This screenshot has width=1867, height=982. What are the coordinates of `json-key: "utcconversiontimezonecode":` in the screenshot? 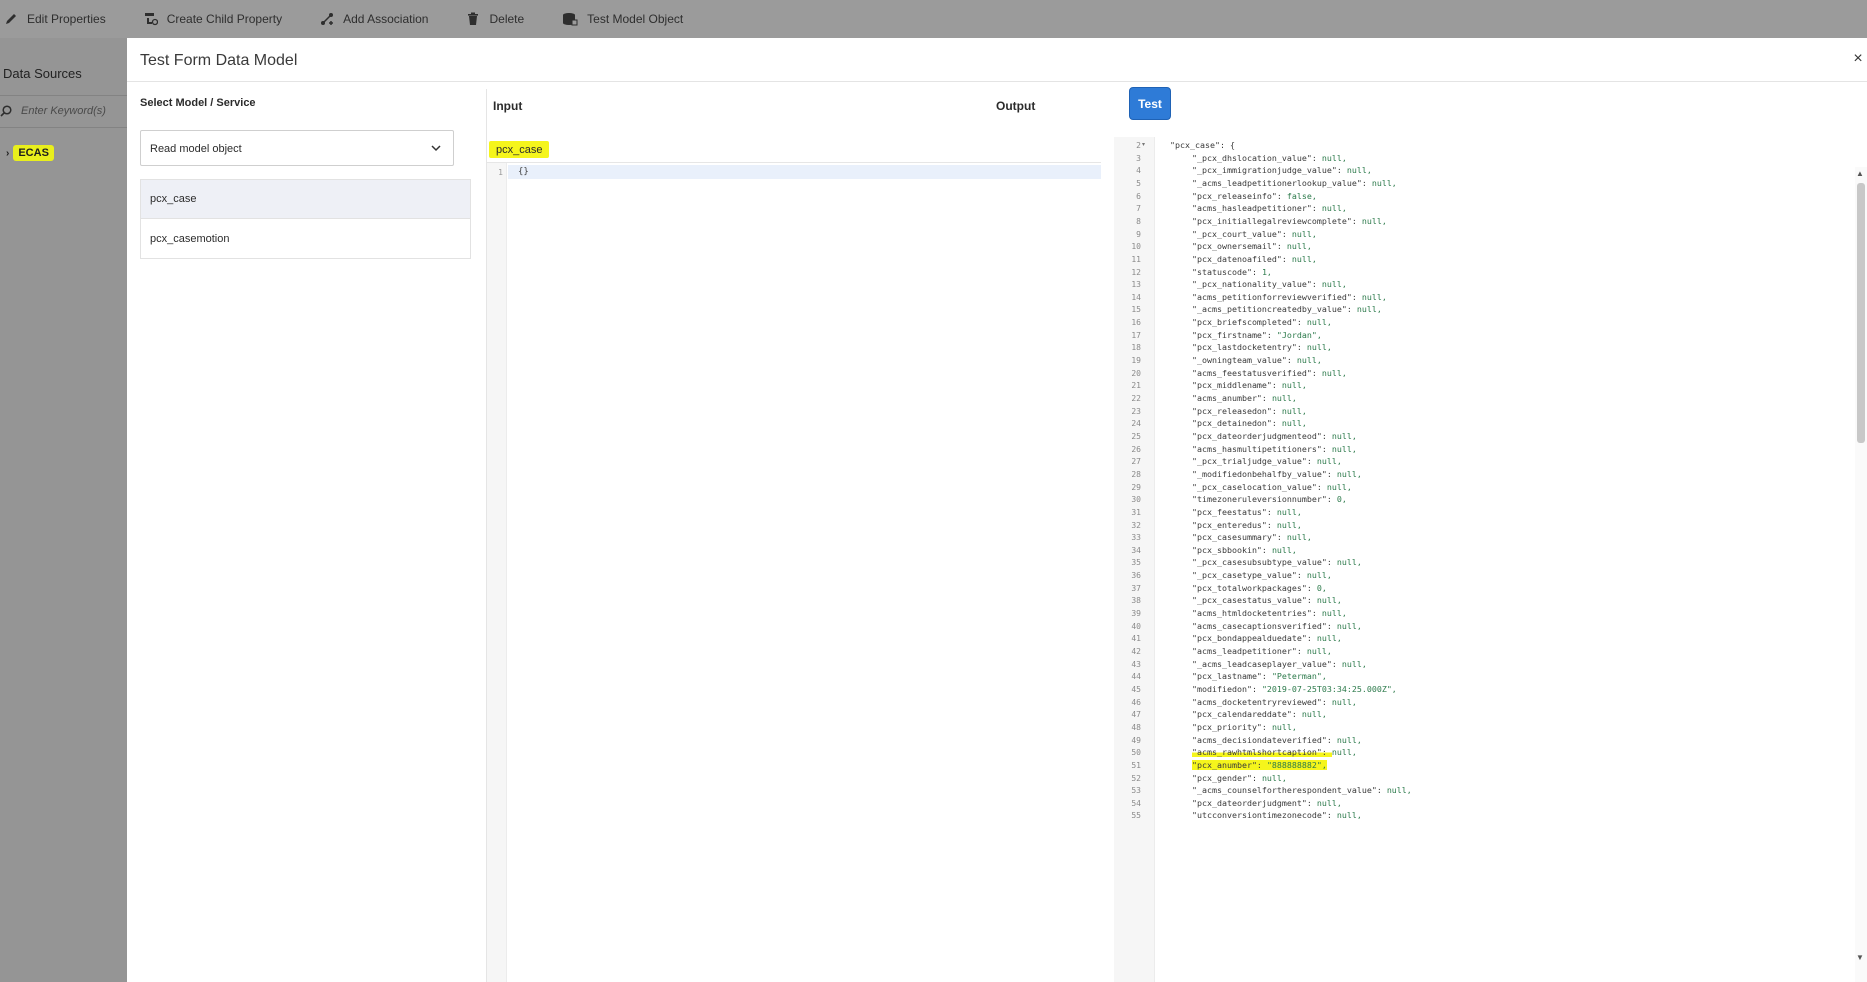 It's located at (1264, 815).